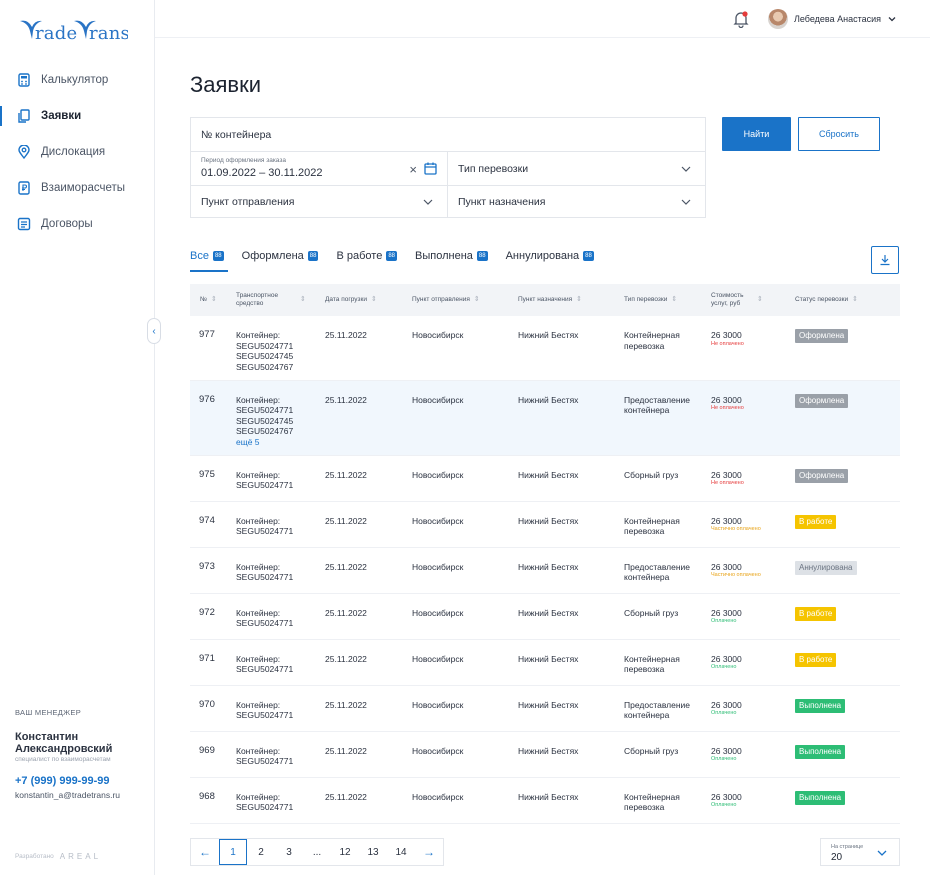  Describe the element at coordinates (154, 331) in the screenshot. I see `collapse-sidebar-button: ‹` at that location.